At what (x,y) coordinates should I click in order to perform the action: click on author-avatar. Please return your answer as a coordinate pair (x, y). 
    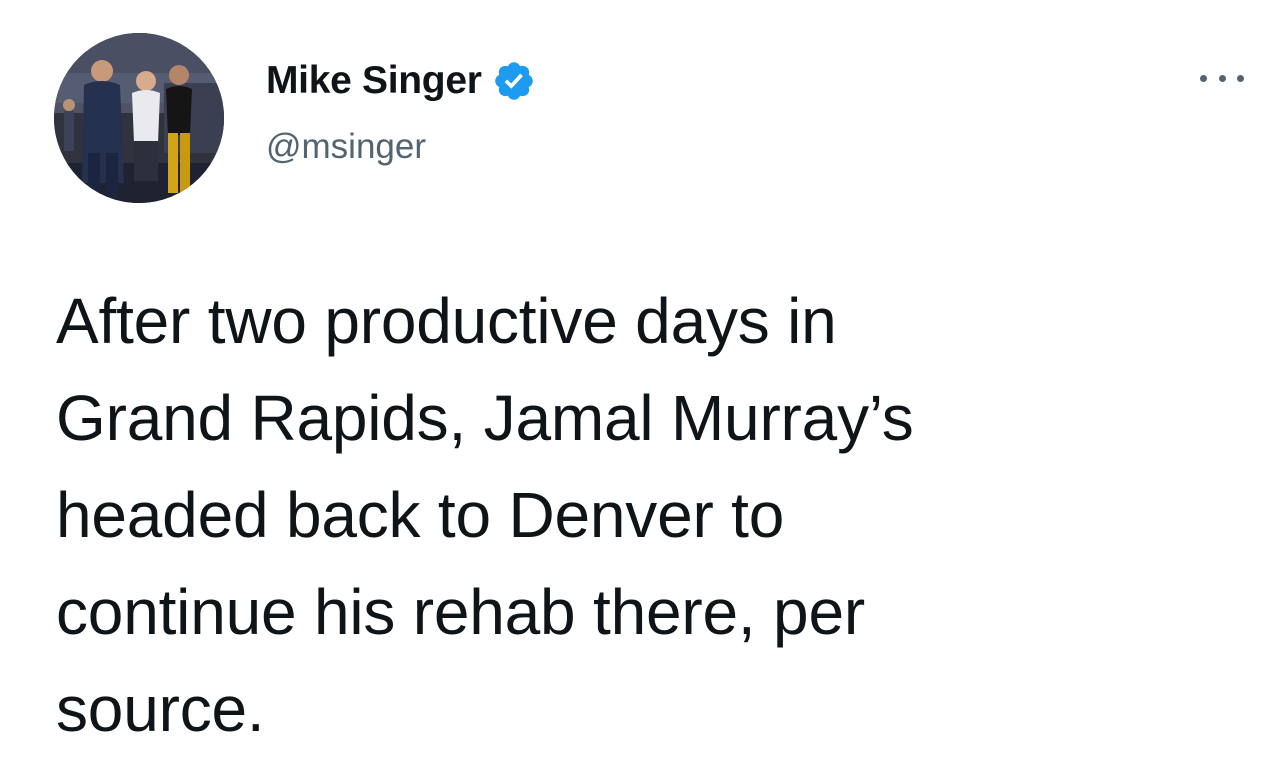
    Looking at the image, I should click on (139, 118).